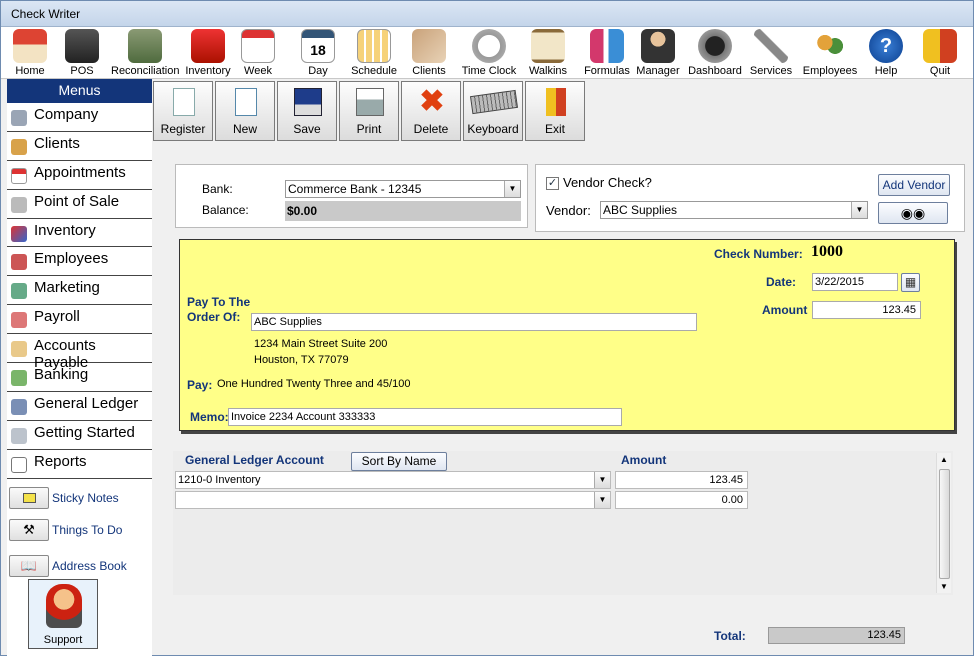  Describe the element at coordinates (258, 46) in the screenshot. I see `week-calendar-icon` at that location.